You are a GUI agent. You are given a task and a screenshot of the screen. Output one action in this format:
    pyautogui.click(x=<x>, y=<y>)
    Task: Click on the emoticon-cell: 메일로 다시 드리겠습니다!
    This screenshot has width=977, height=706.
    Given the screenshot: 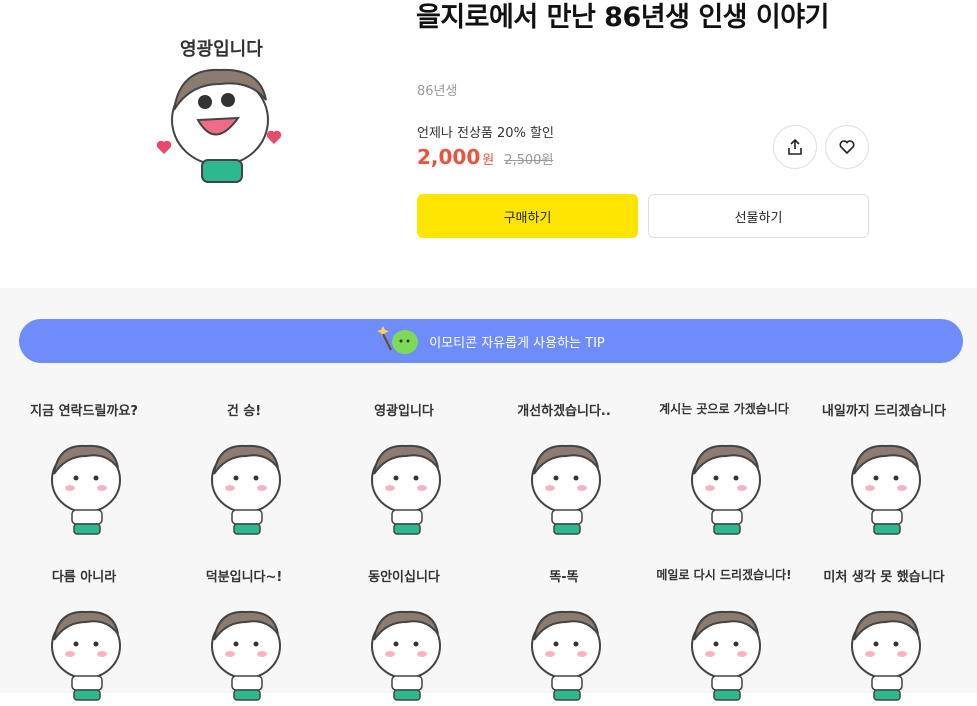 What is the action you would take?
    pyautogui.click(x=724, y=636)
    